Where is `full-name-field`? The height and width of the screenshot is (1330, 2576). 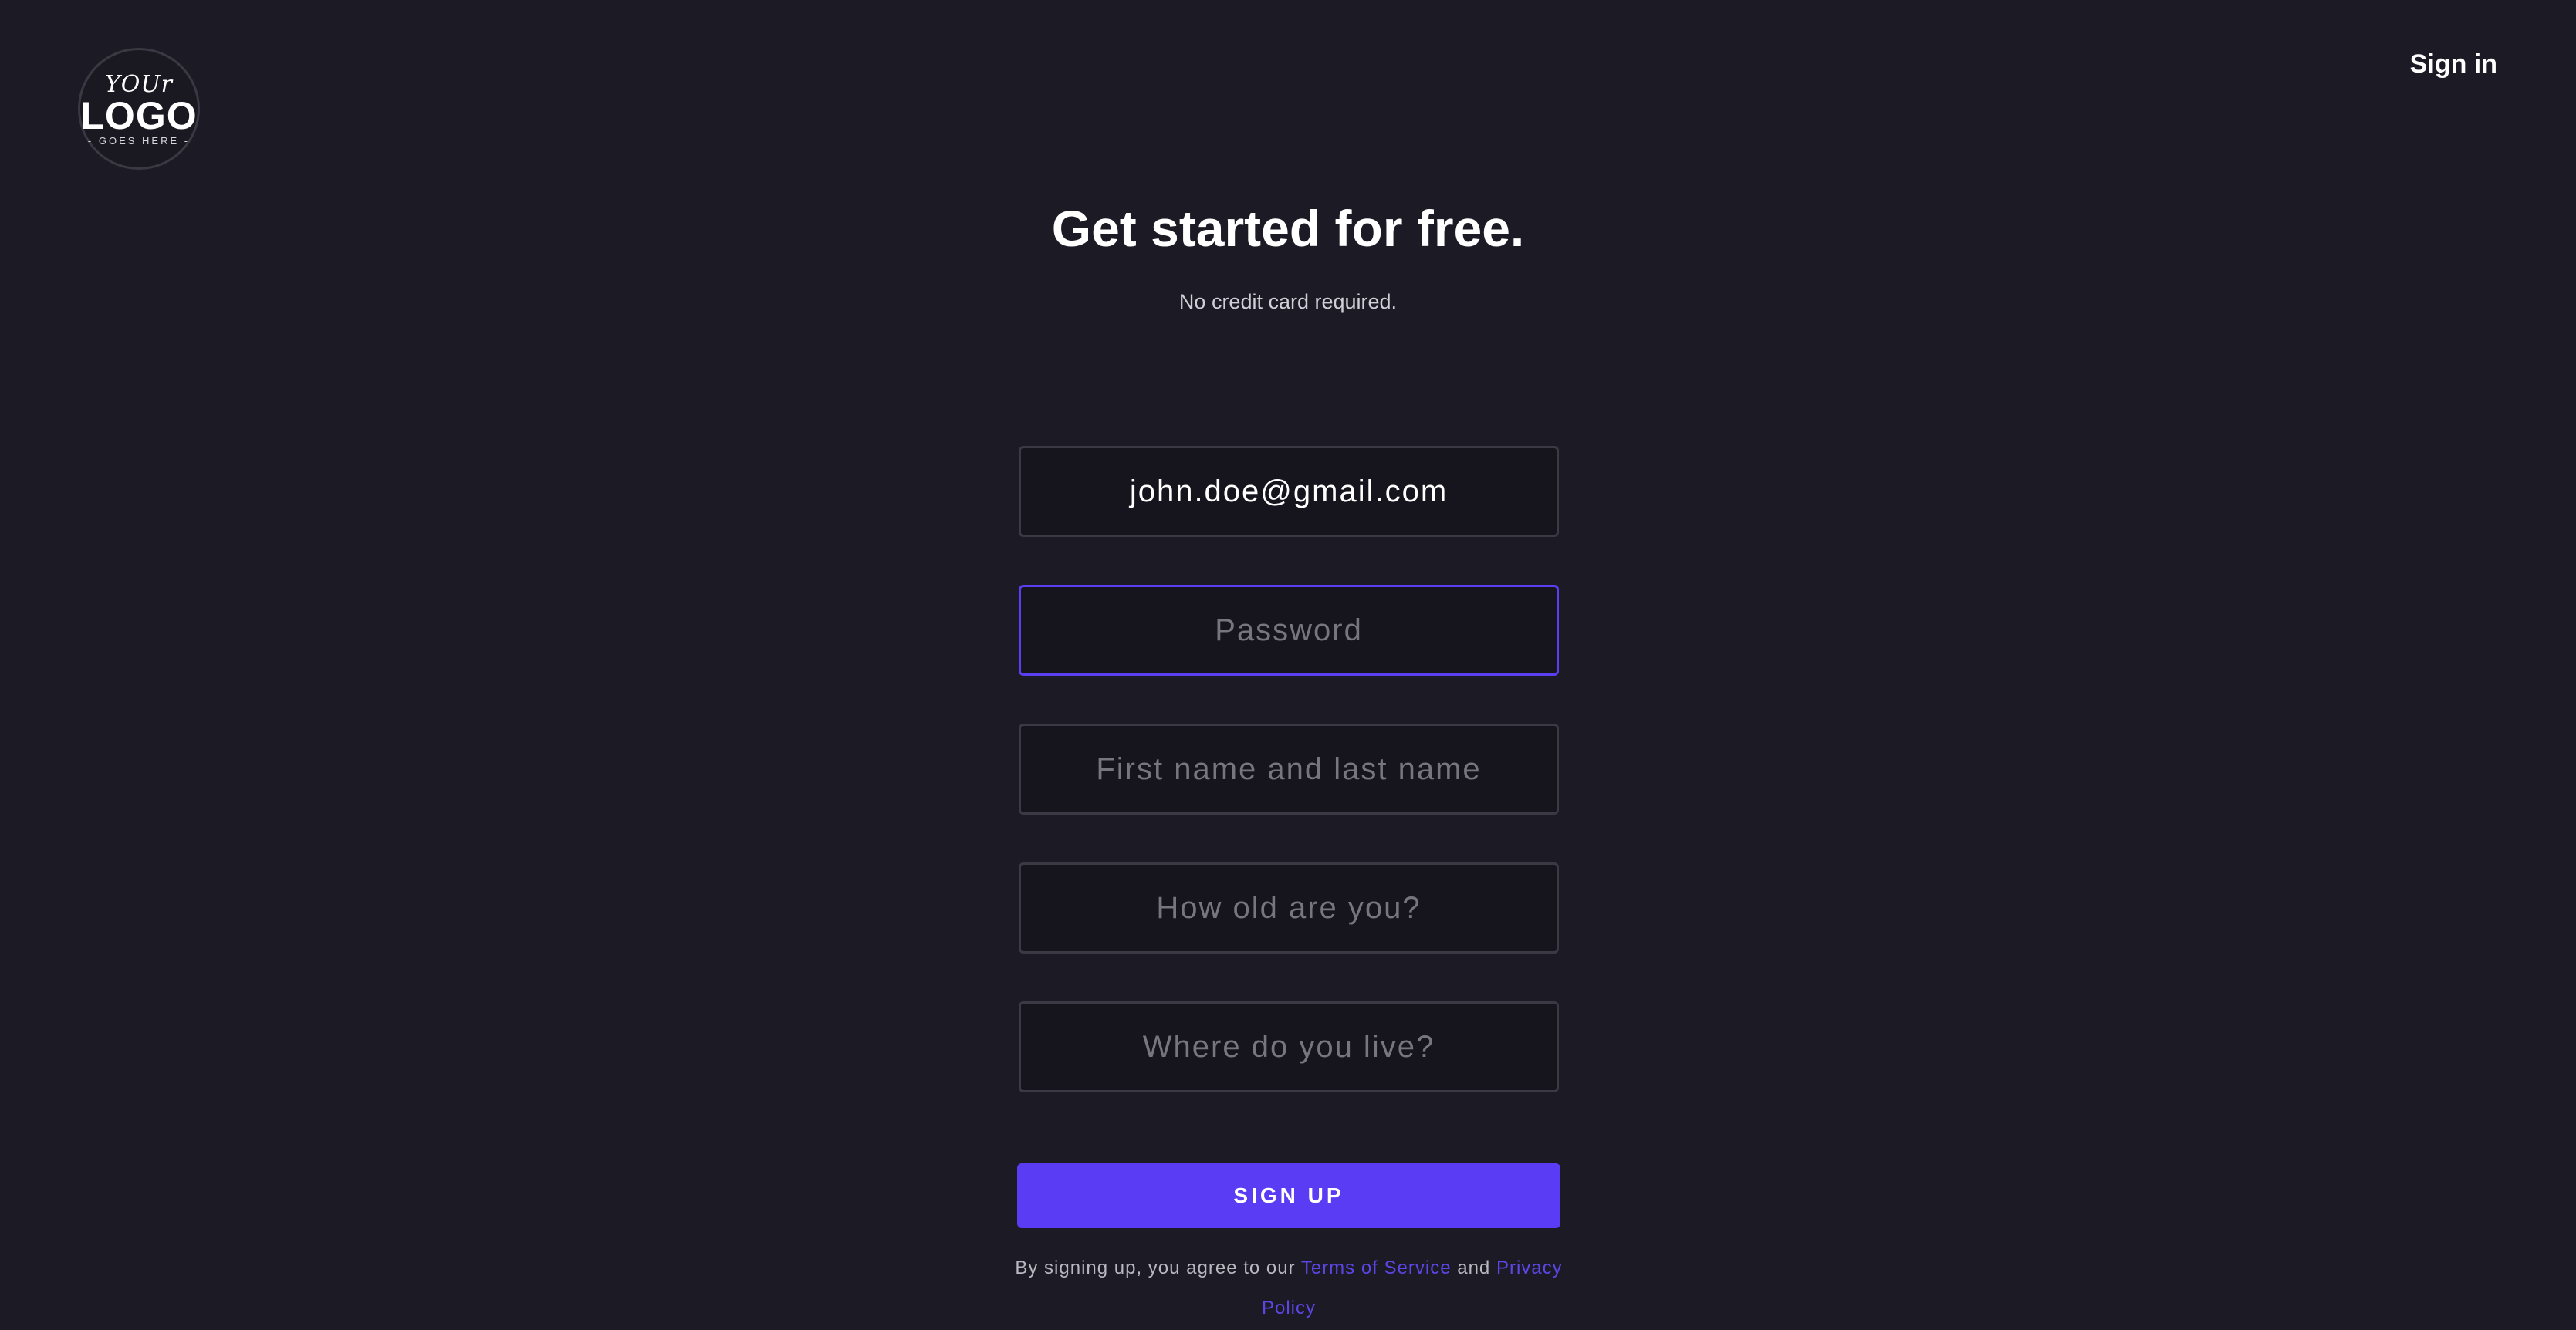 full-name-field is located at coordinates (1289, 769).